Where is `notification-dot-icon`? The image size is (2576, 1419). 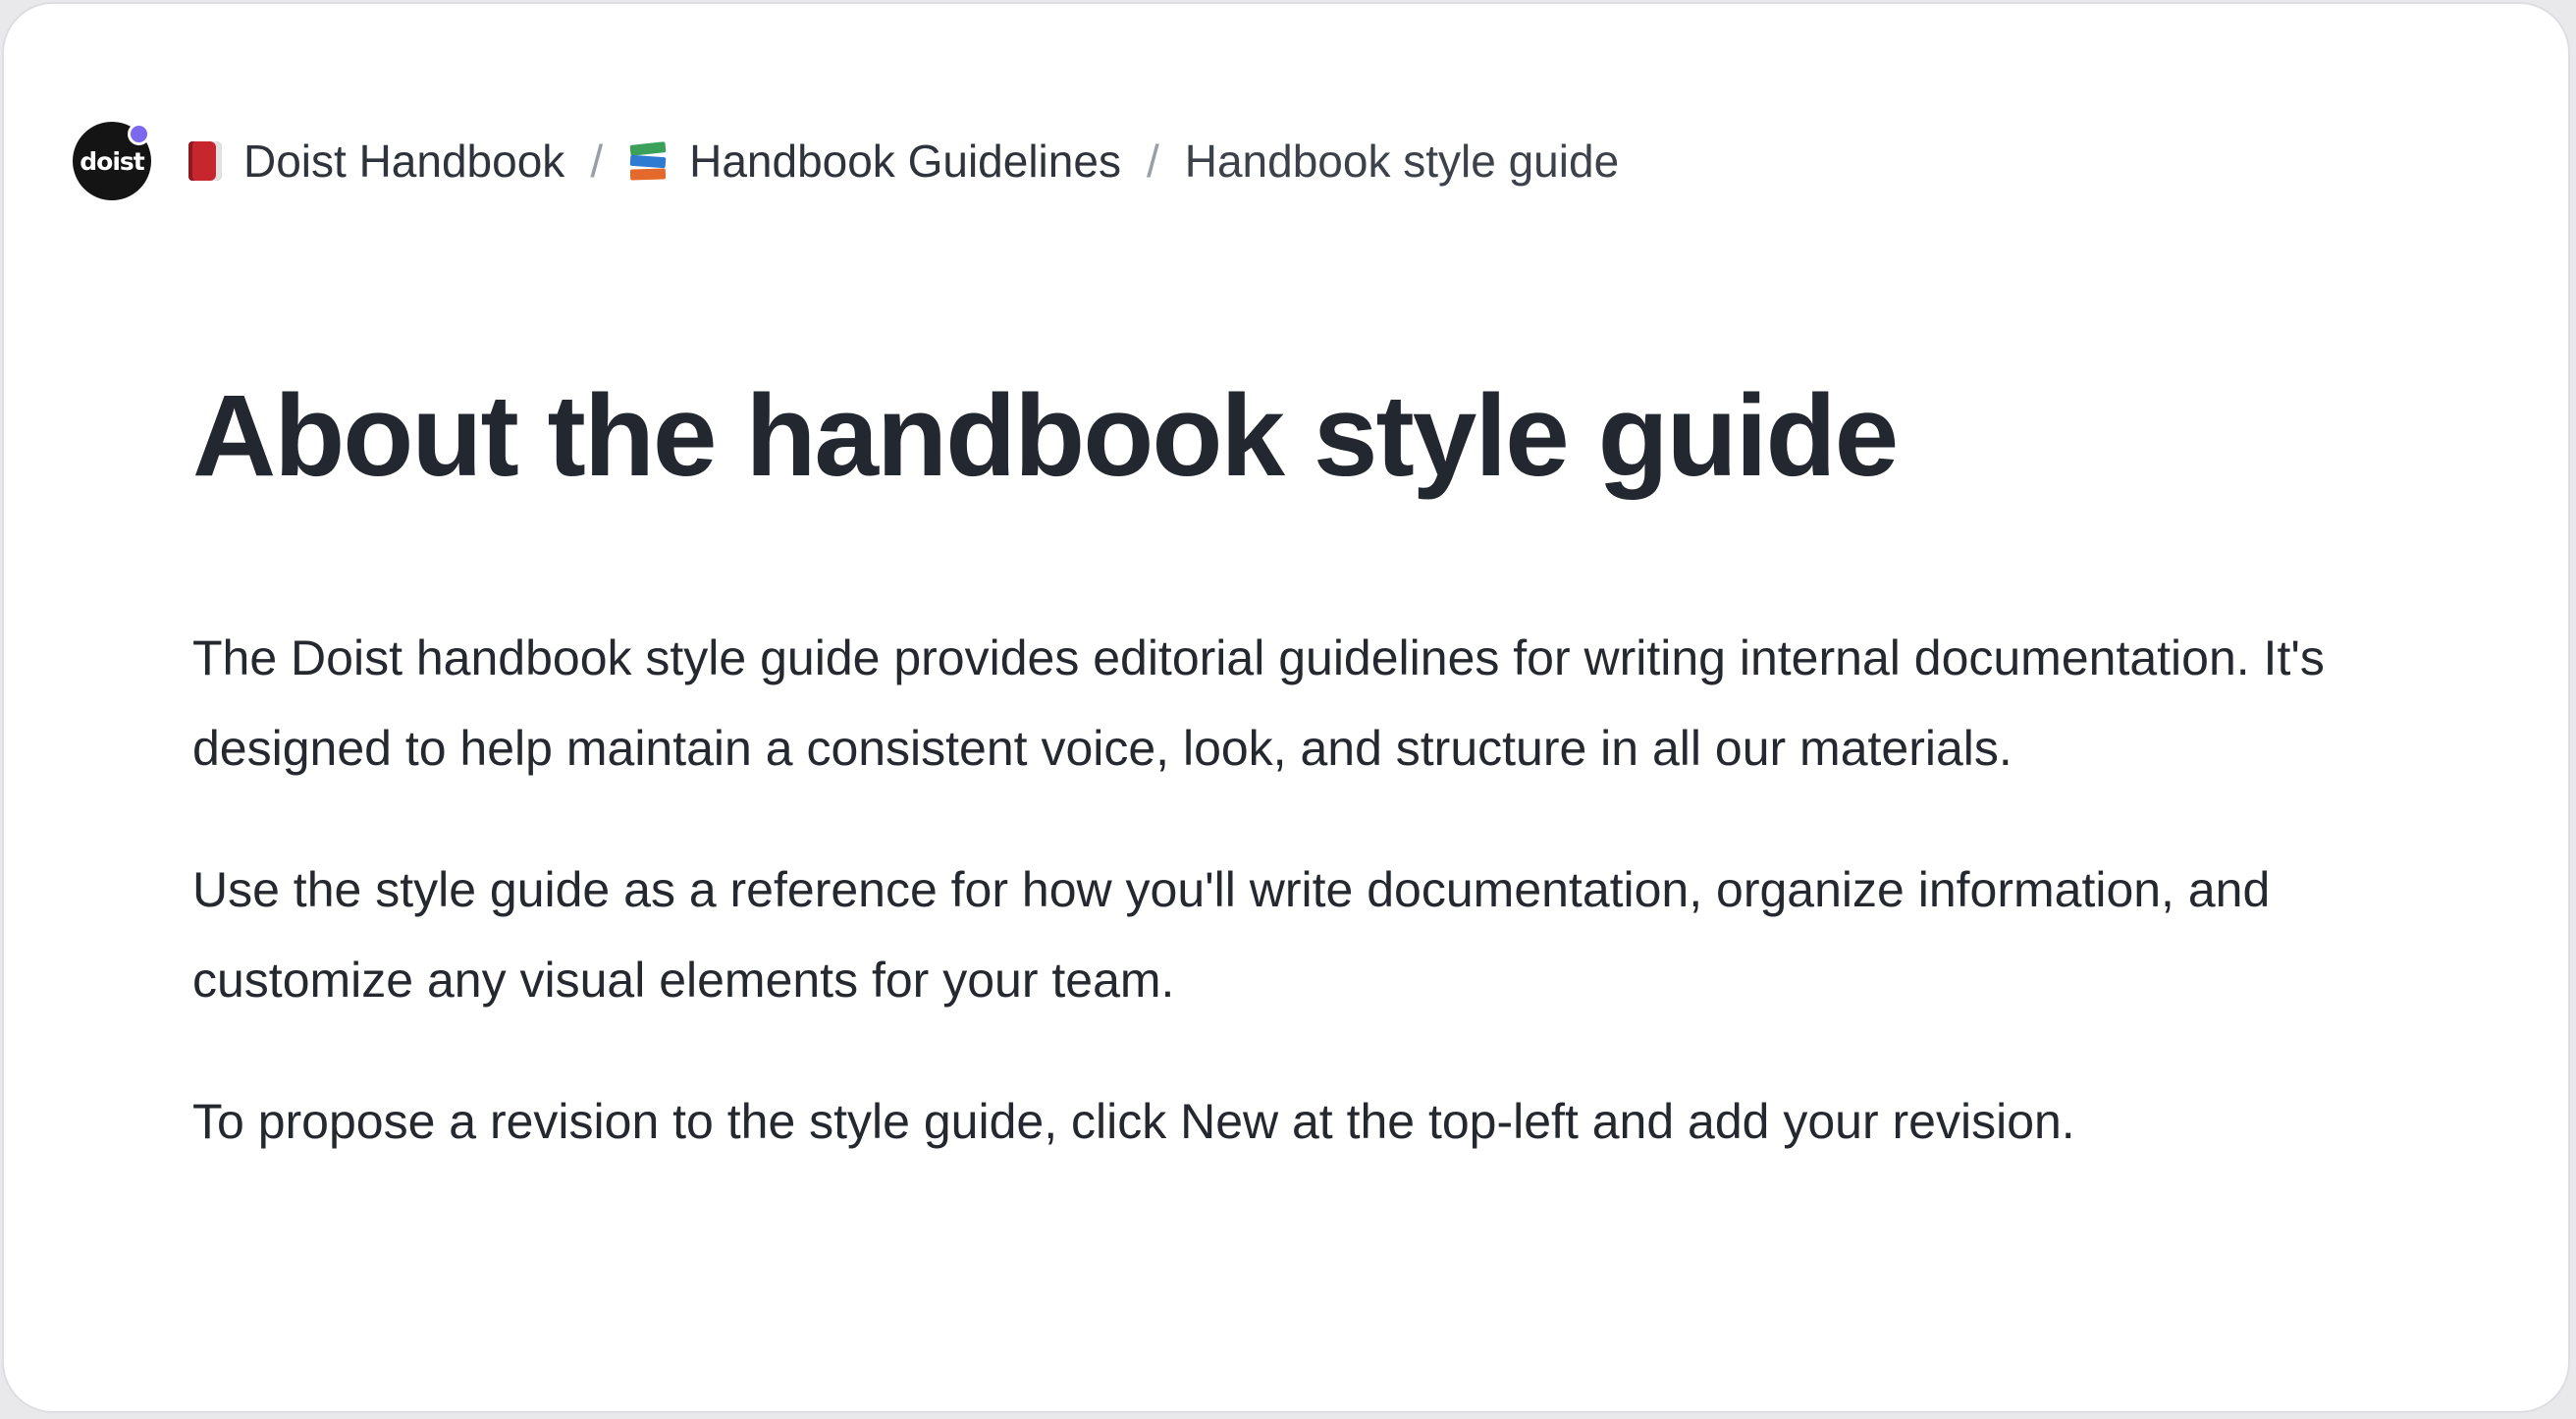
notification-dot-icon is located at coordinates (139, 134).